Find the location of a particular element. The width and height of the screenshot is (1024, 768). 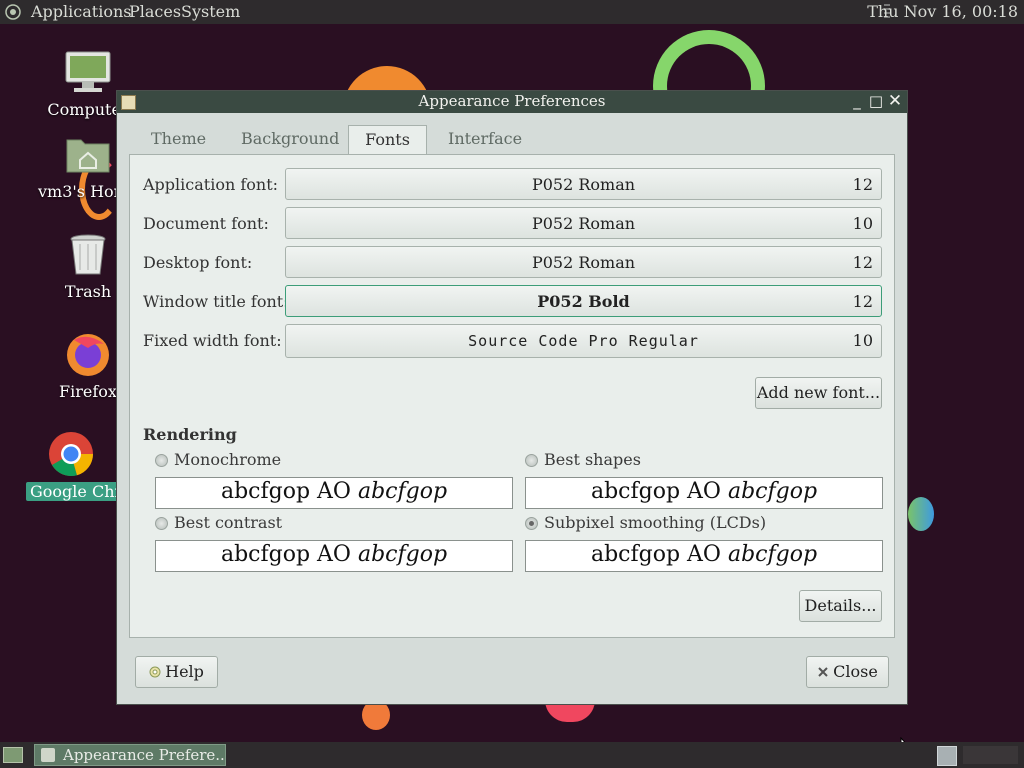

radio-label: Subpixel smoothing (LCDs) is located at coordinates (655, 522).